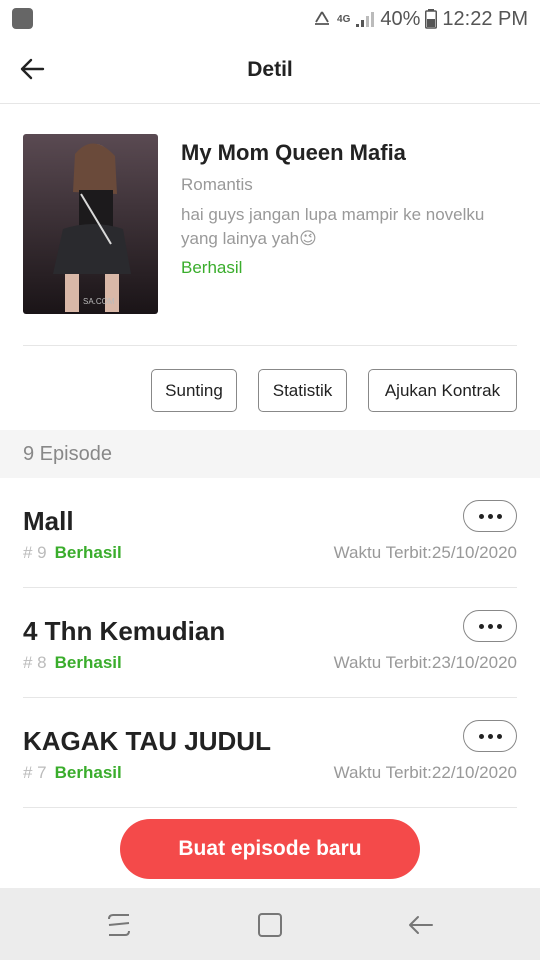  I want to click on episode-count-bar: 9 Episode, so click(270, 454).